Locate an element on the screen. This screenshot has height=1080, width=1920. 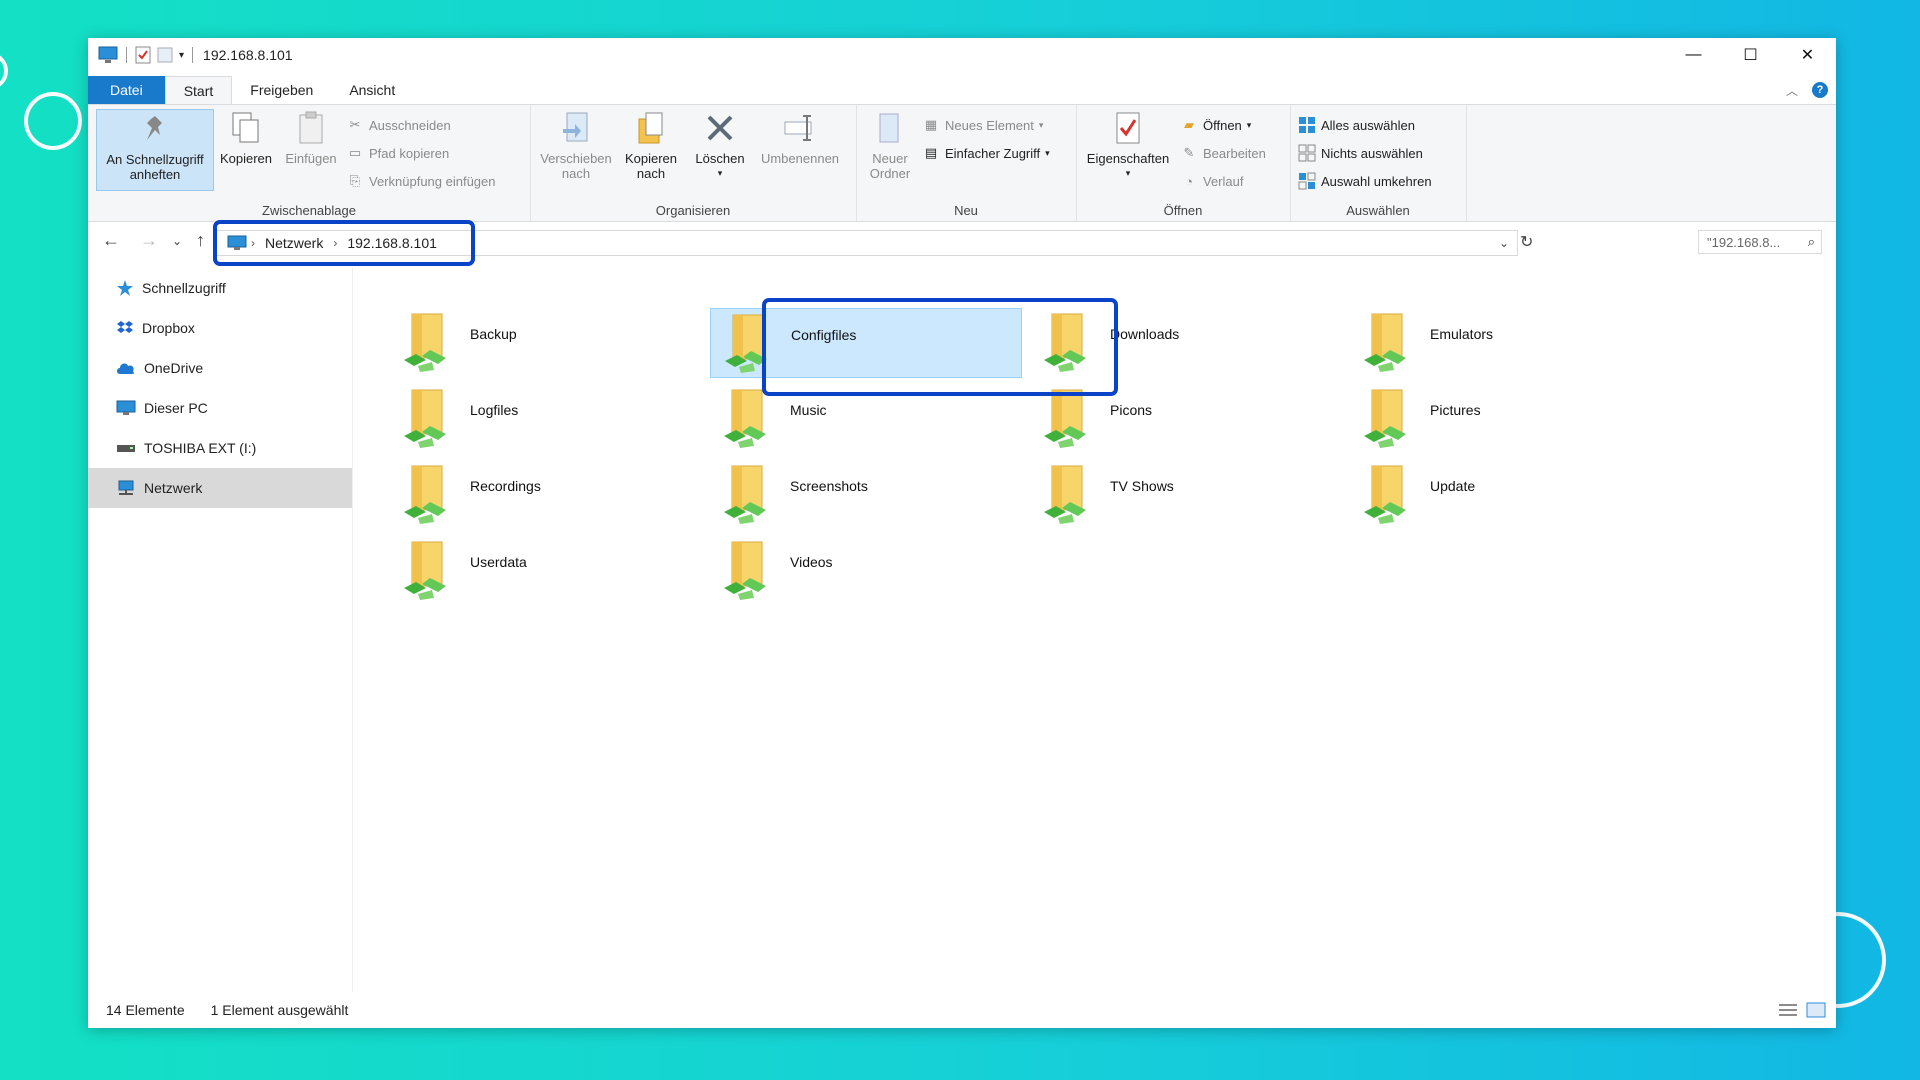
folder-name: Recordings is located at coordinates (505, 486).